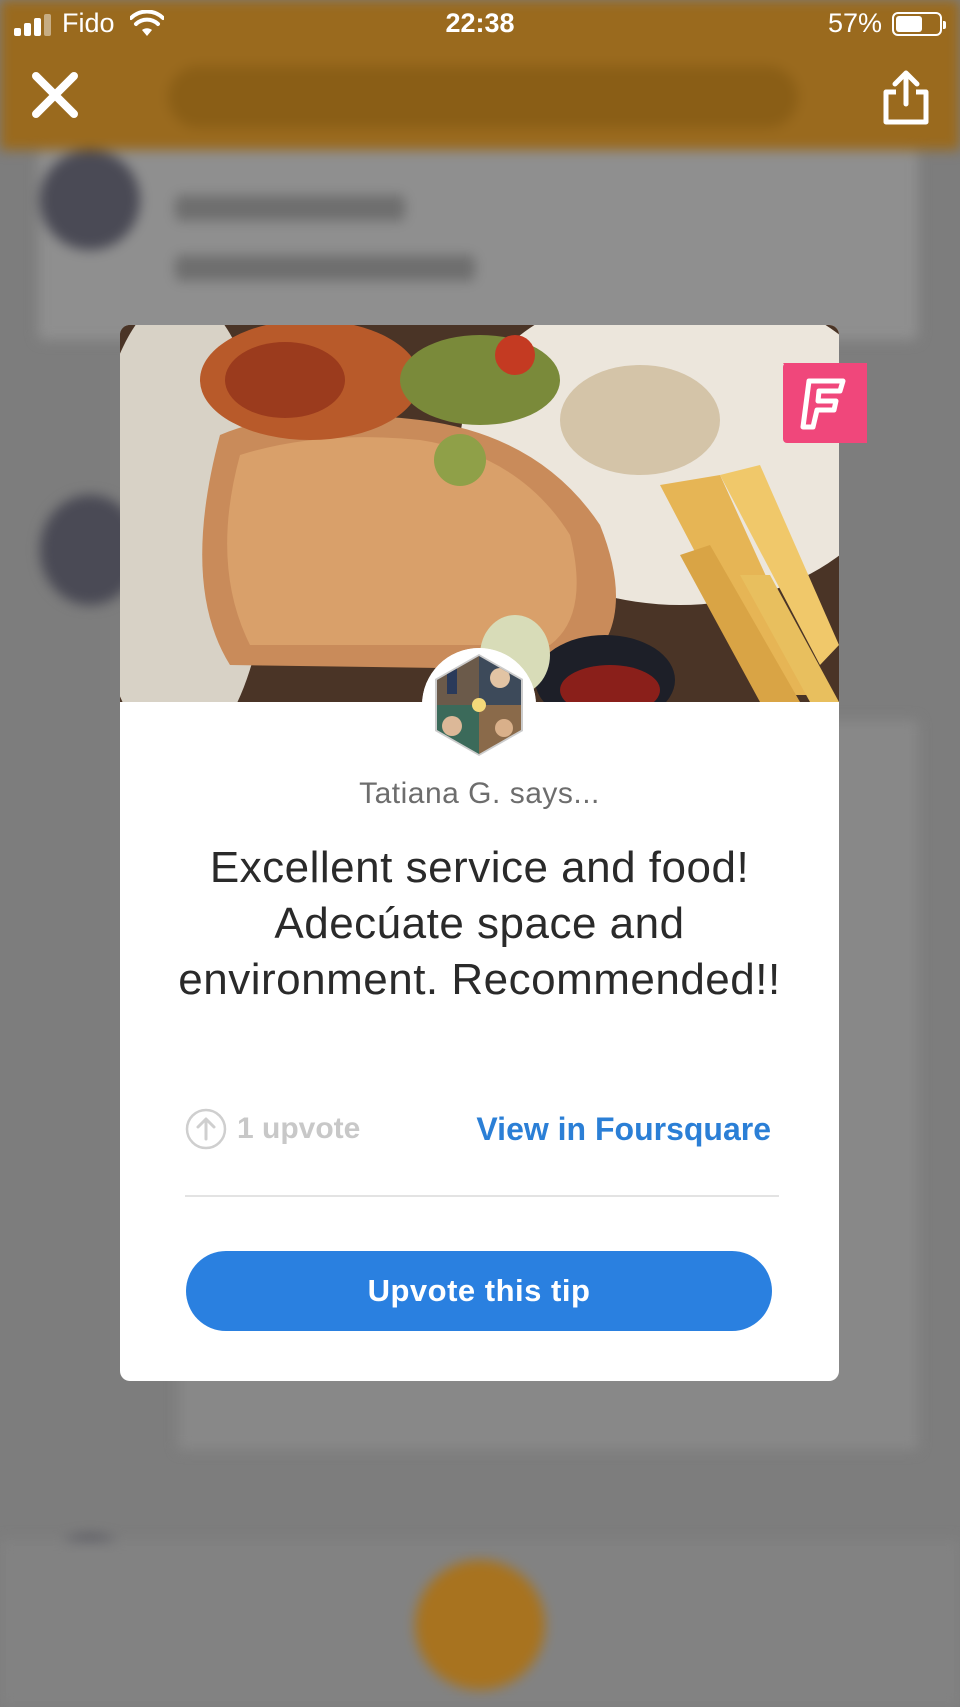 This screenshot has width=960, height=1707. What do you see at coordinates (479, 705) in the screenshot?
I see `avatar` at bounding box center [479, 705].